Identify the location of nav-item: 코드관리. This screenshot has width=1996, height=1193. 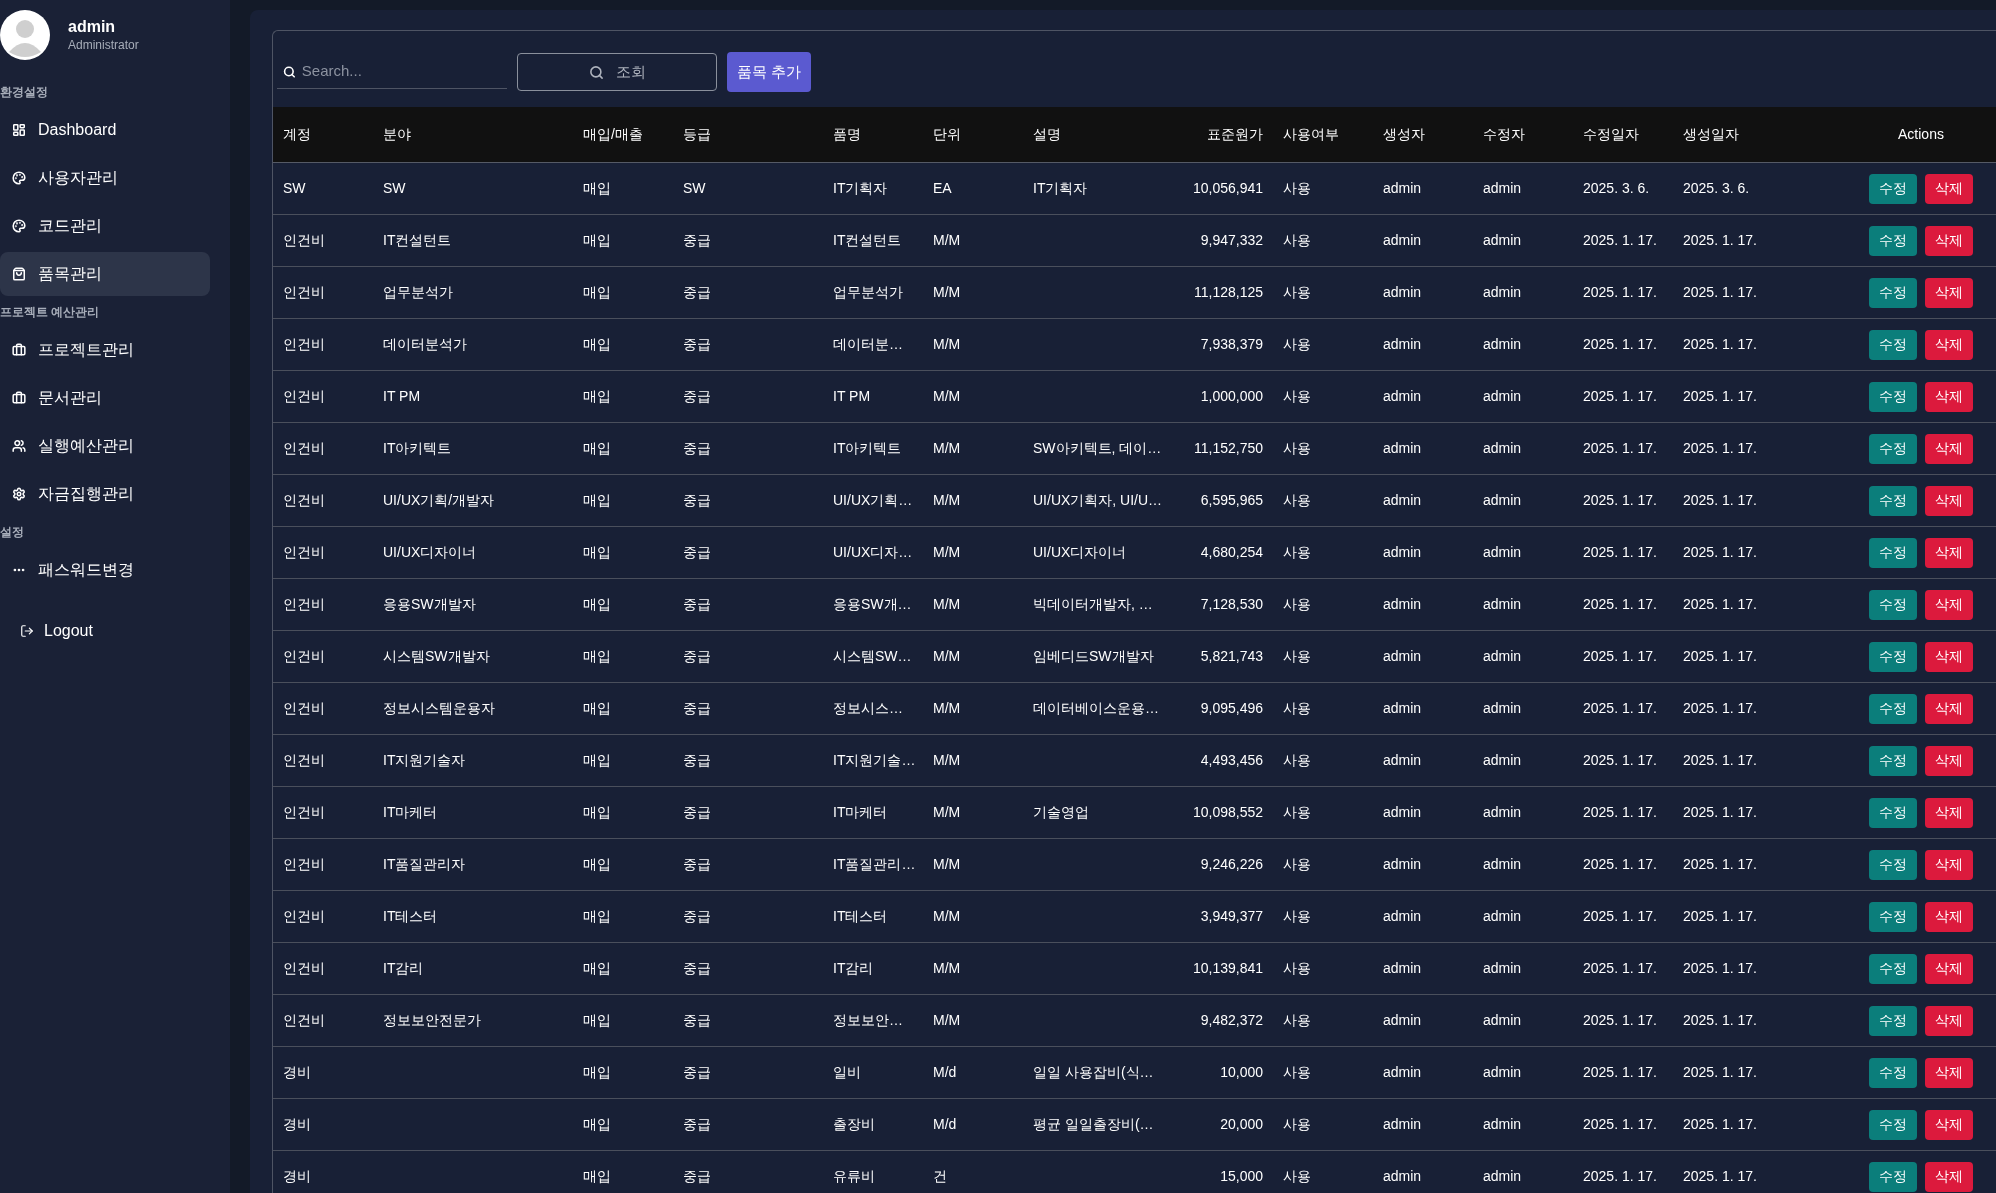
(105, 226).